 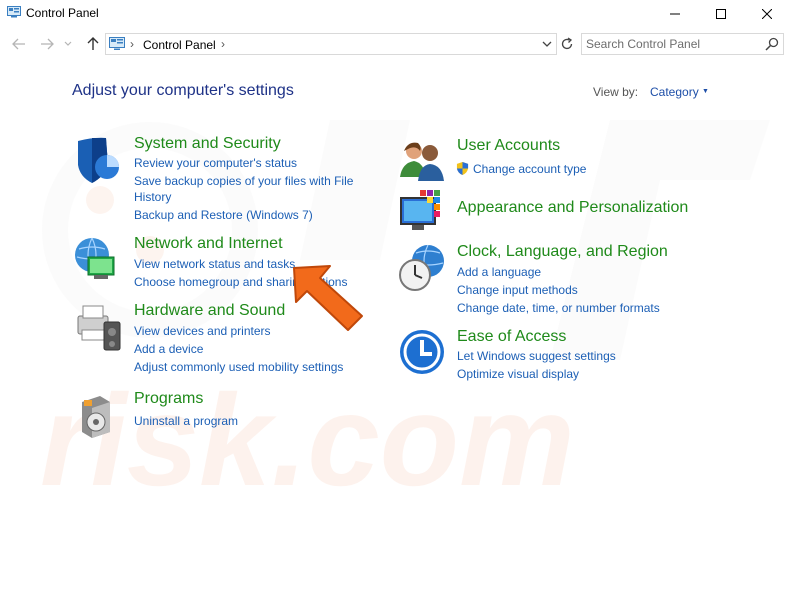 I want to click on link-change-input-methods: Change input methods, so click(x=517, y=290).